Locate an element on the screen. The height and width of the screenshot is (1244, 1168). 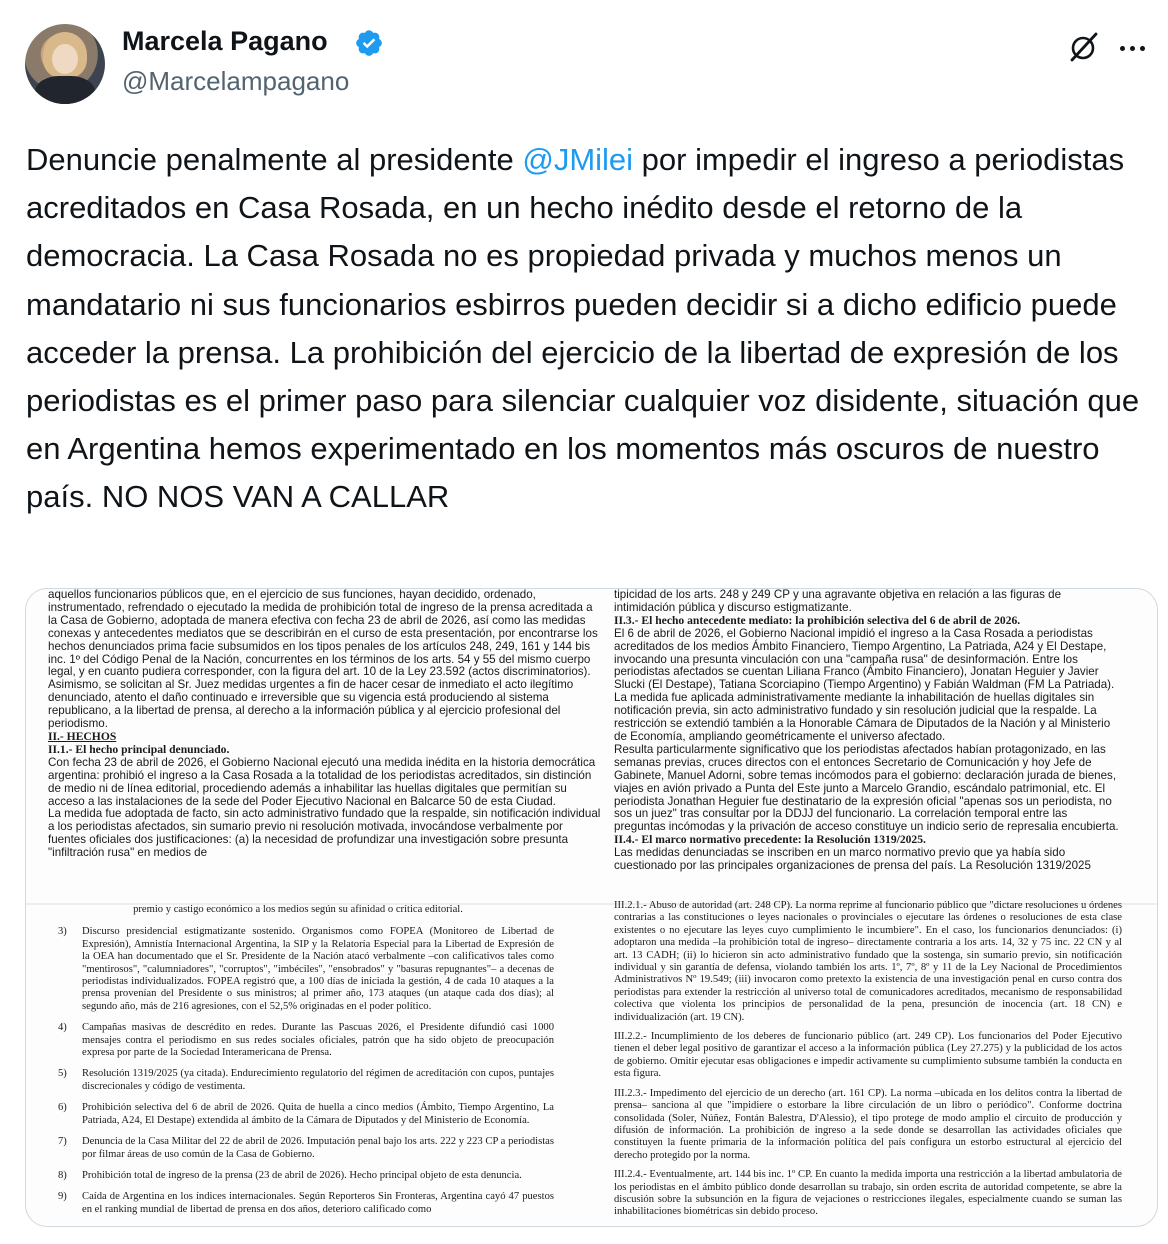
author-handle: @Marcelampagano is located at coordinates (235, 81).